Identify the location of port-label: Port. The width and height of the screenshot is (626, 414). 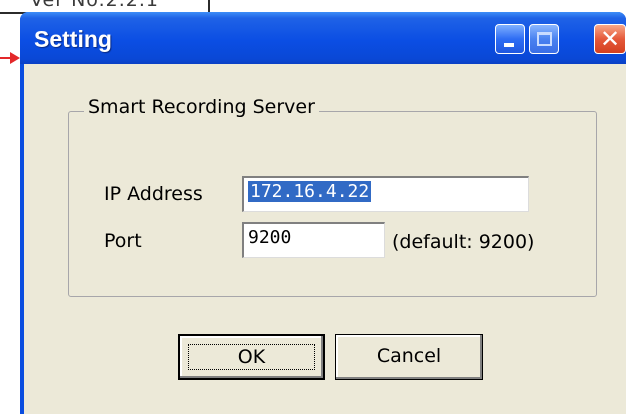
(123, 241).